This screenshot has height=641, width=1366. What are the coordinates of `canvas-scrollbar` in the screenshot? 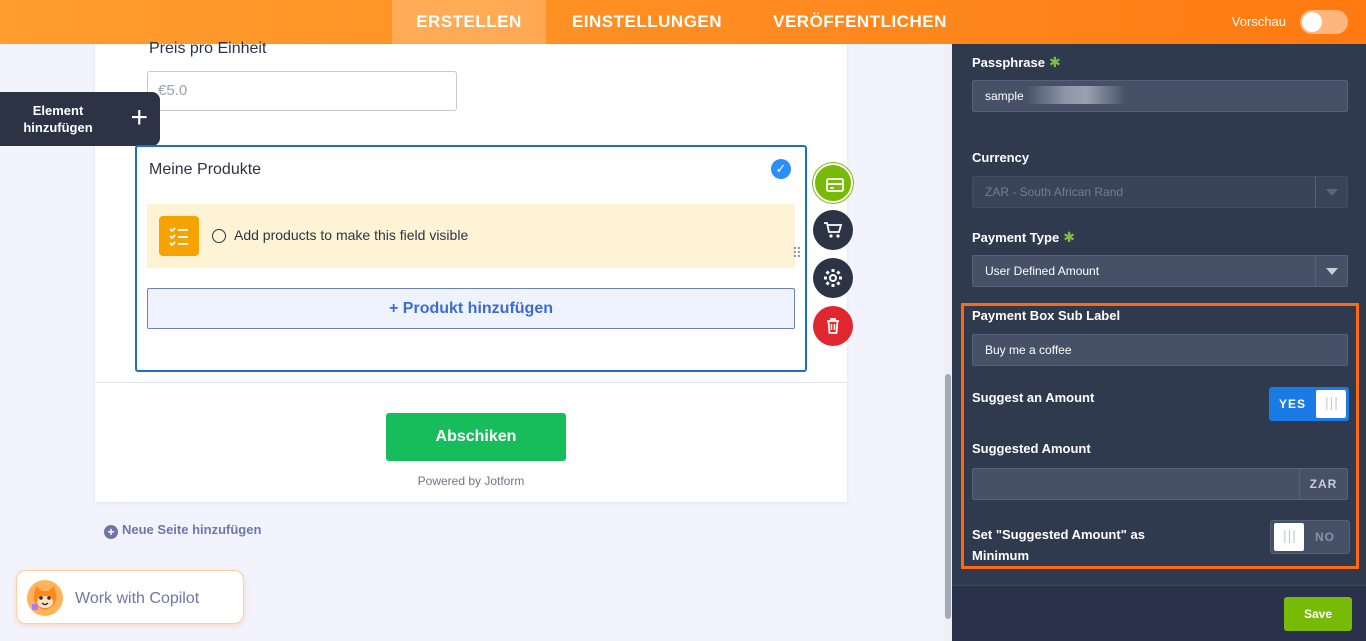 It's located at (948, 342).